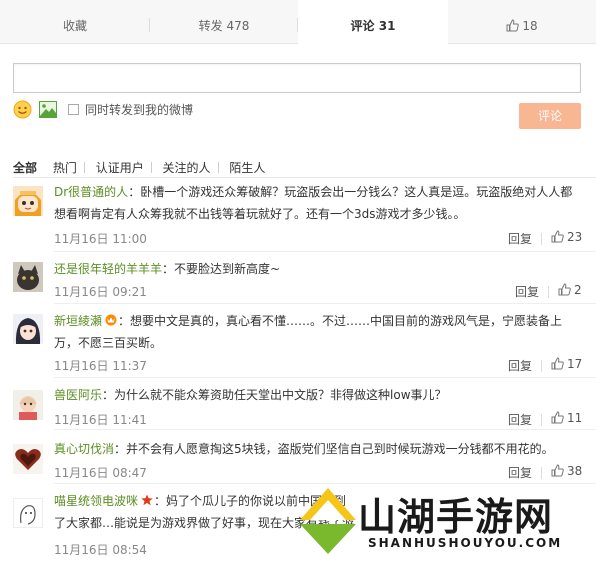  Describe the element at coordinates (78, 321) in the screenshot. I see `comment-author: 新垣綾瀬` at that location.